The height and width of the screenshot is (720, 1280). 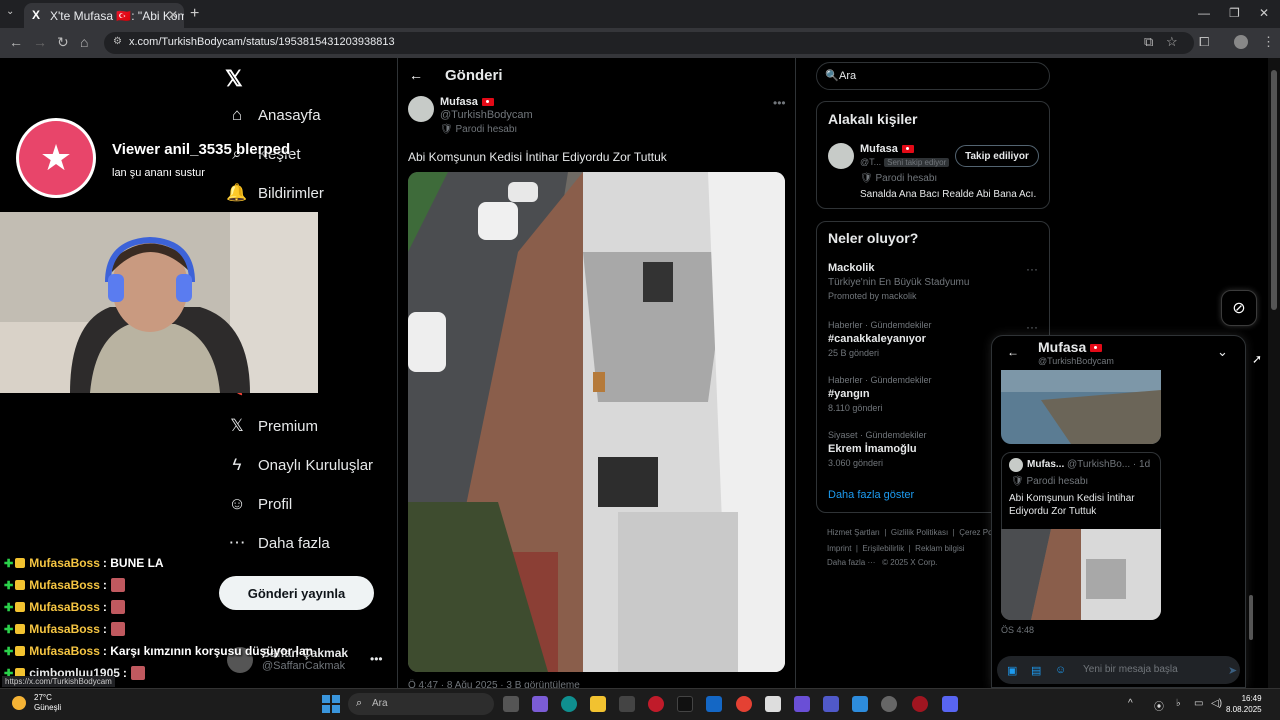 What do you see at coordinates (278, 543) in the screenshot?
I see `nav-item-8: ⋯ Daha fazla` at bounding box center [278, 543].